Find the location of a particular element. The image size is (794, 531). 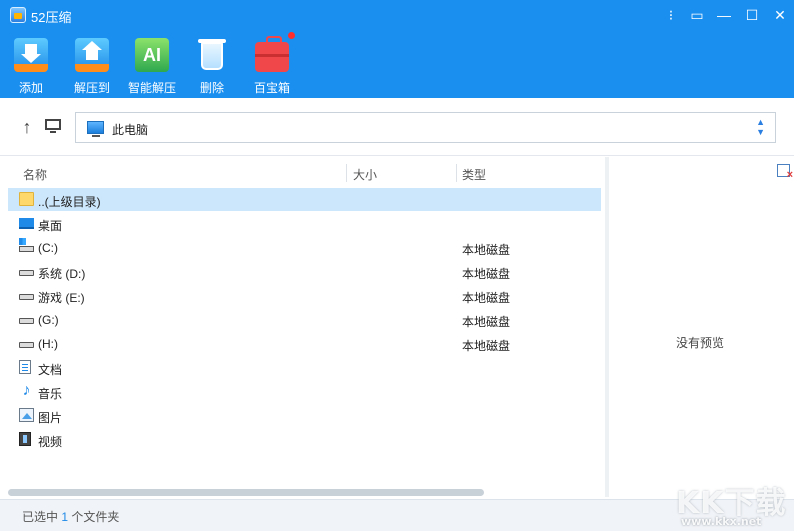

row-name: 视频 is located at coordinates (50, 442).